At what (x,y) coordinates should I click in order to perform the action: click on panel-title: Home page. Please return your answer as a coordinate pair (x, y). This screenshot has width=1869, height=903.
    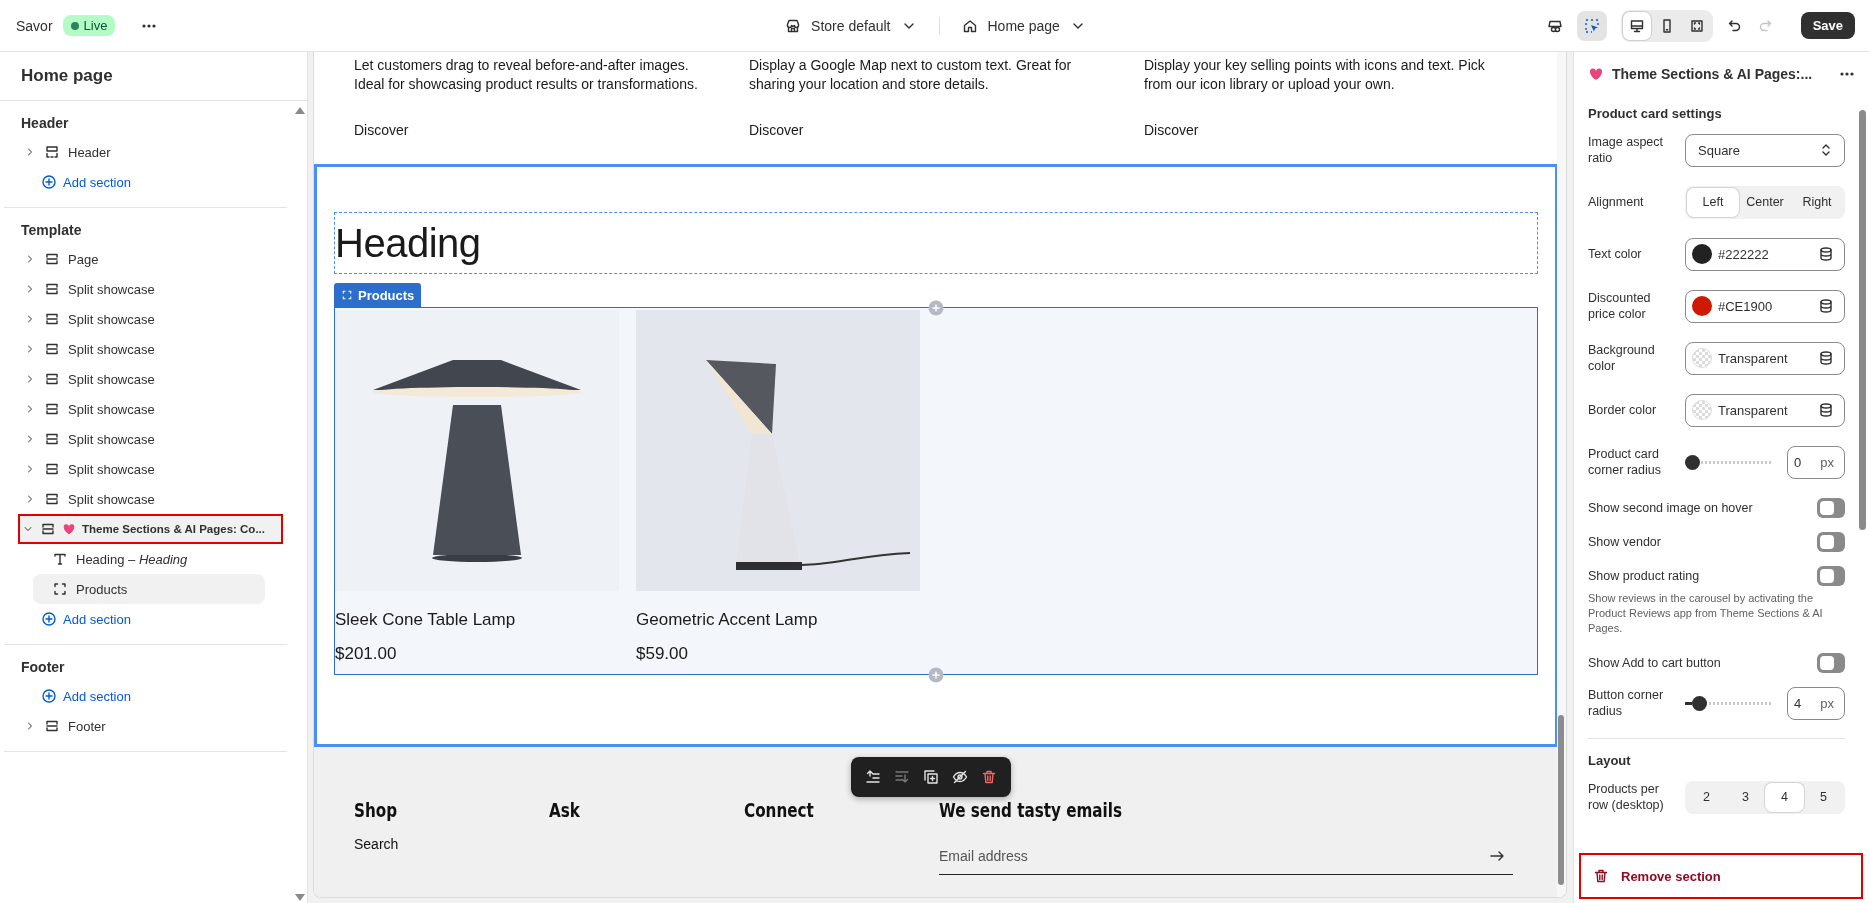
    Looking at the image, I should click on (153, 76).